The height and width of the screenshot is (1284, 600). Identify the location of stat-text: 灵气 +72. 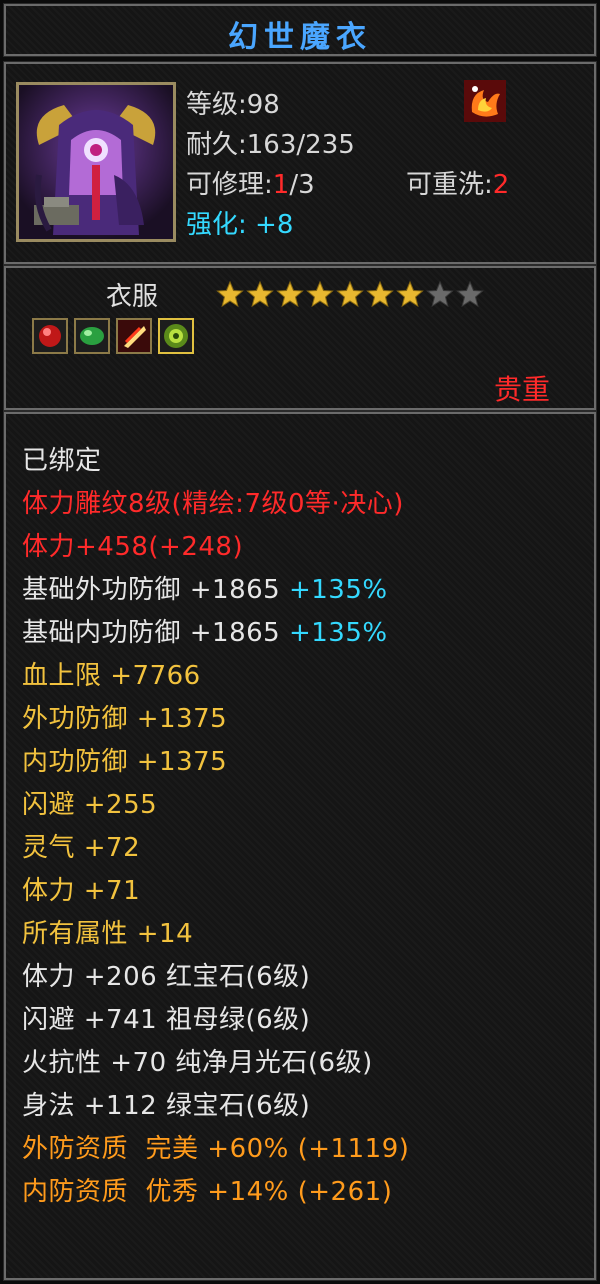
(81, 848).